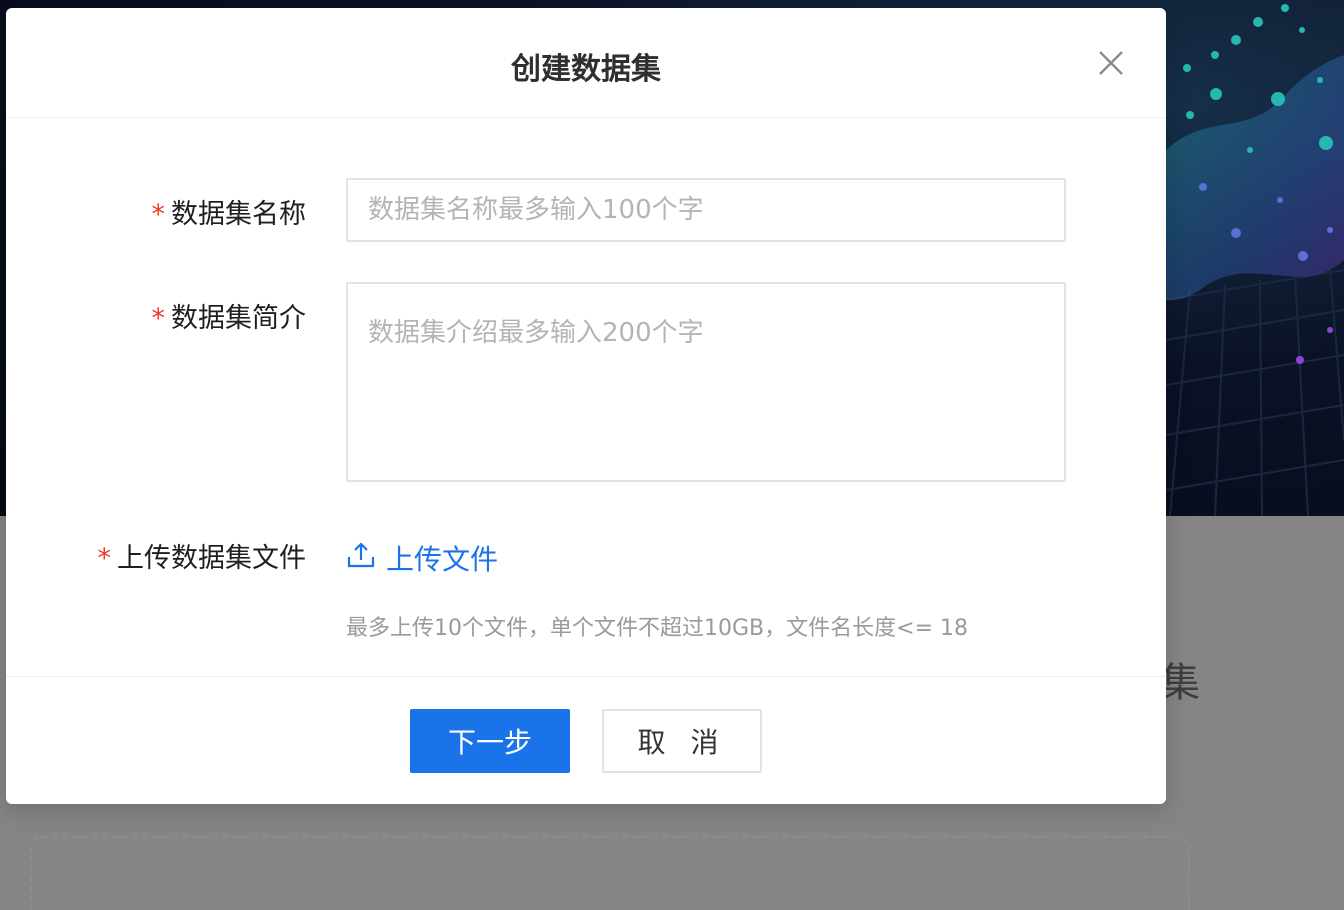 The height and width of the screenshot is (910, 1344). What do you see at coordinates (586, 740) in the screenshot?
I see `modal-footer: 下一步 取 消` at bounding box center [586, 740].